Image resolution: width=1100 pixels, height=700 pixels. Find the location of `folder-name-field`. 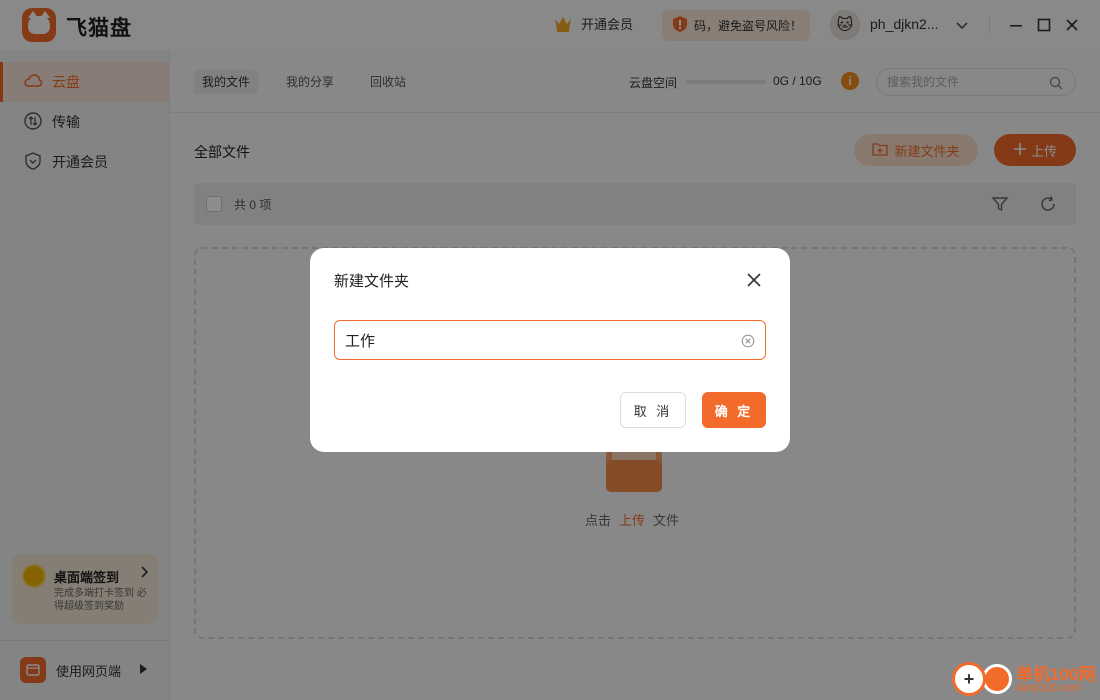

folder-name-field is located at coordinates (550, 340).